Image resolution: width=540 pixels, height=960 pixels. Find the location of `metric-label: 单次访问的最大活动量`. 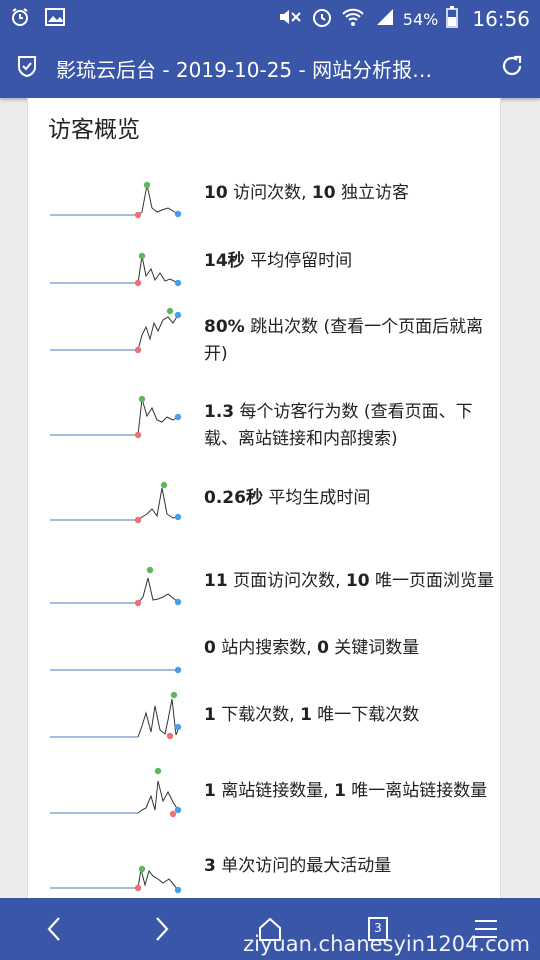

metric-label: 单次访问的最大活动量 is located at coordinates (303, 866).